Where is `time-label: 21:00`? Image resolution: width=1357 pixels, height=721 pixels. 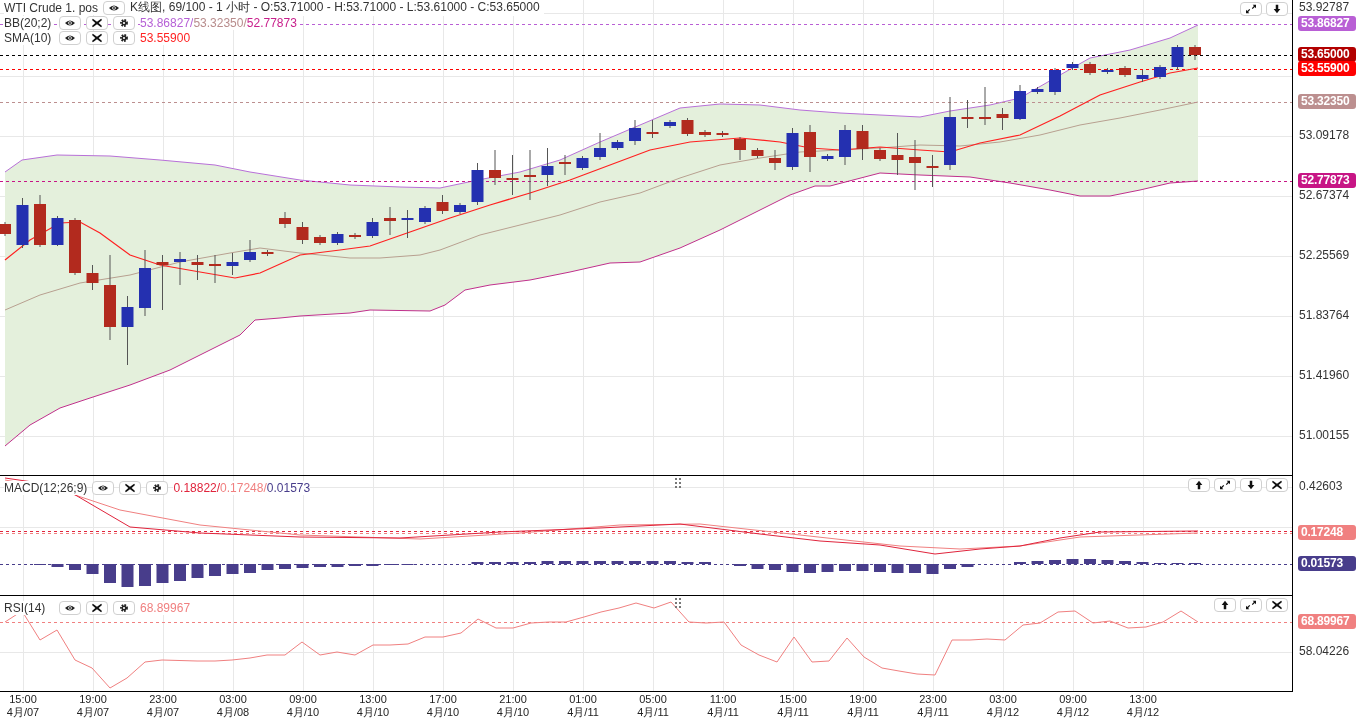 time-label: 21:00 is located at coordinates (513, 699).